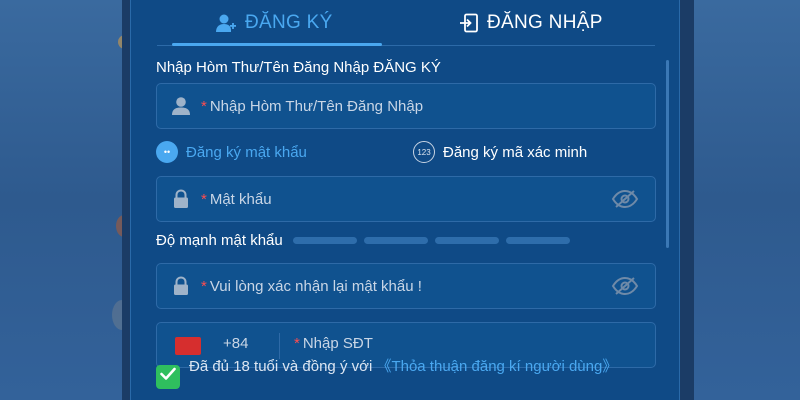  I want to click on active-tab-indicator, so click(277, 44).